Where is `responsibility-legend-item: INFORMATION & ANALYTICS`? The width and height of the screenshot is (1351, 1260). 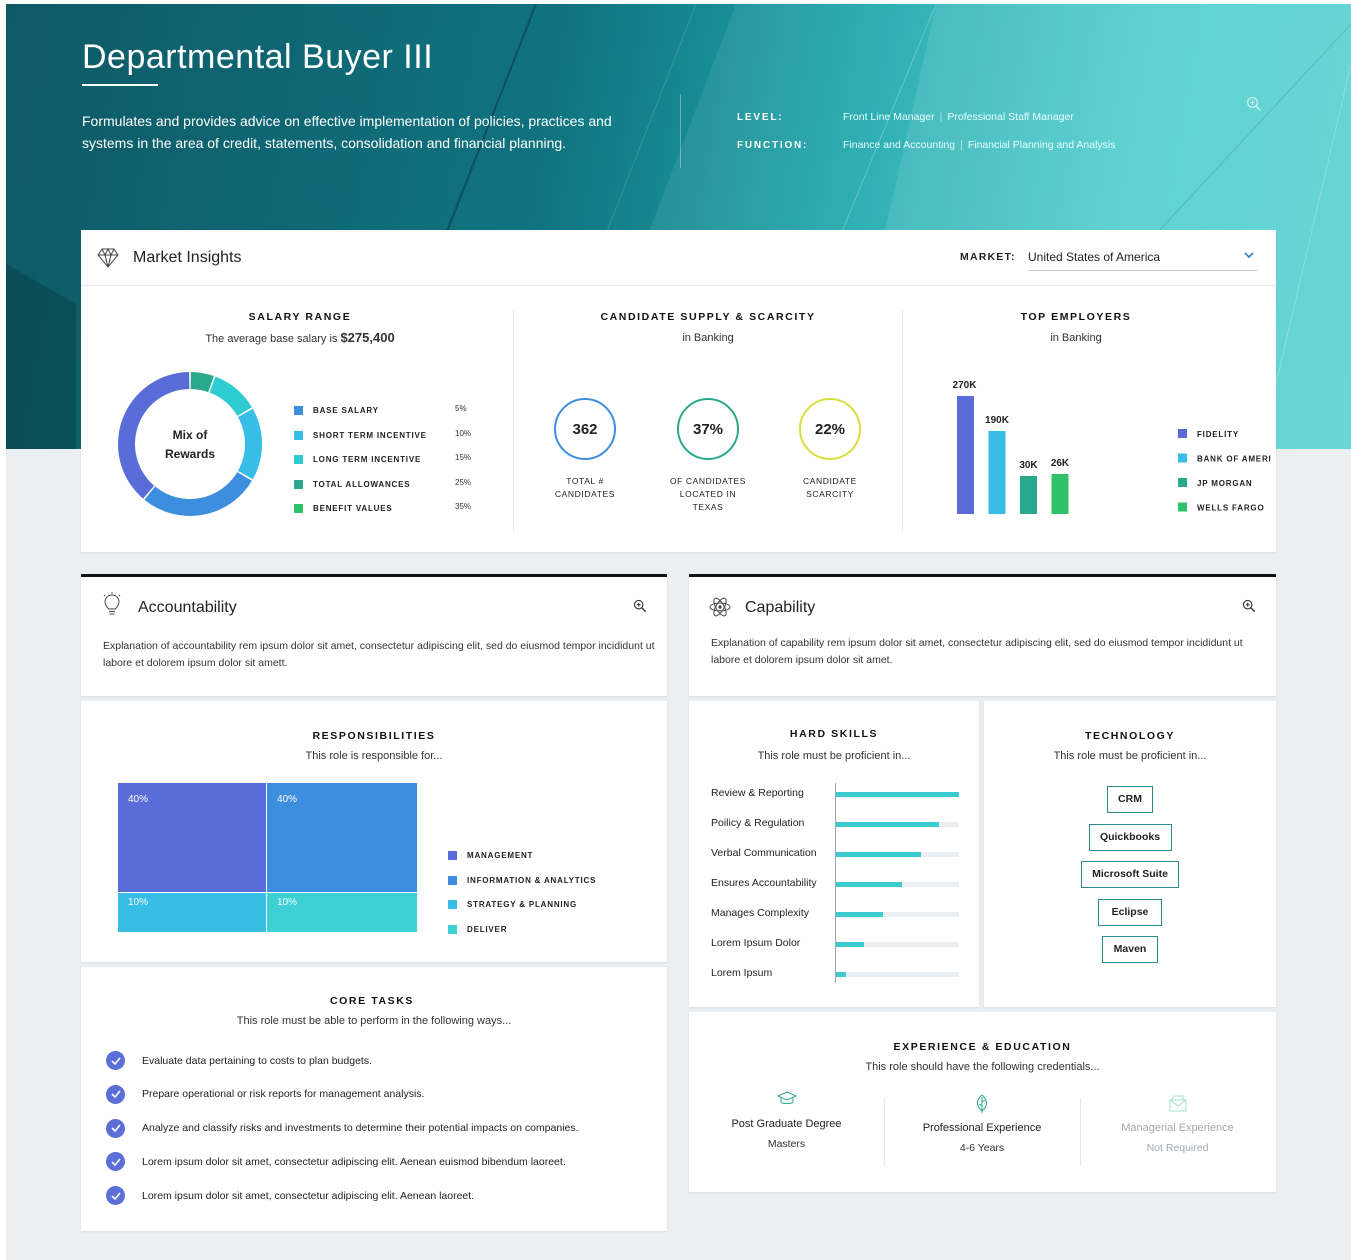 responsibility-legend-item: INFORMATION & ANALYTICS is located at coordinates (522, 880).